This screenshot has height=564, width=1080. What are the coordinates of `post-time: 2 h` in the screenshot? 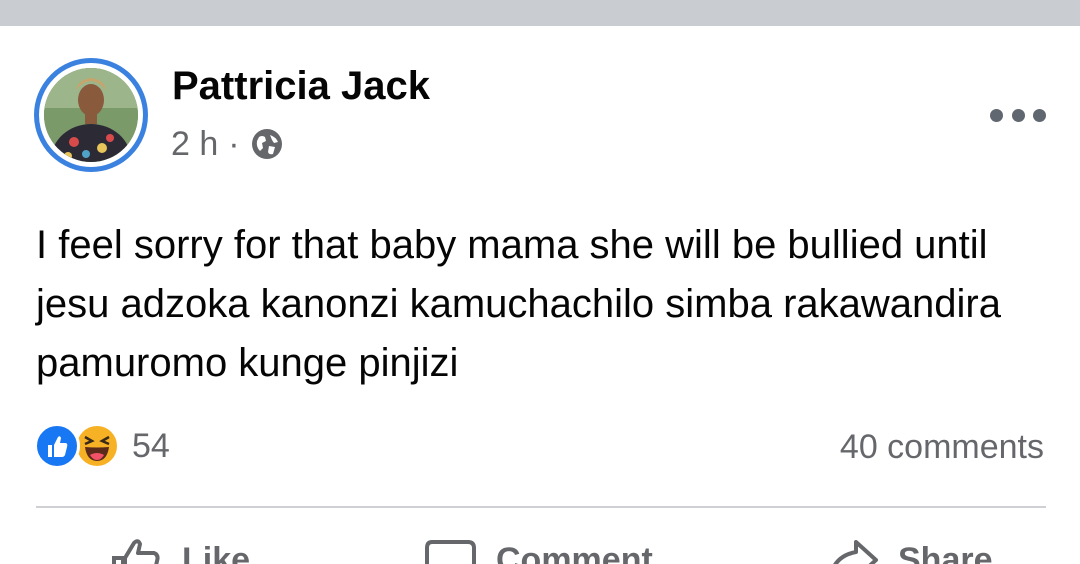 It's located at (194, 144).